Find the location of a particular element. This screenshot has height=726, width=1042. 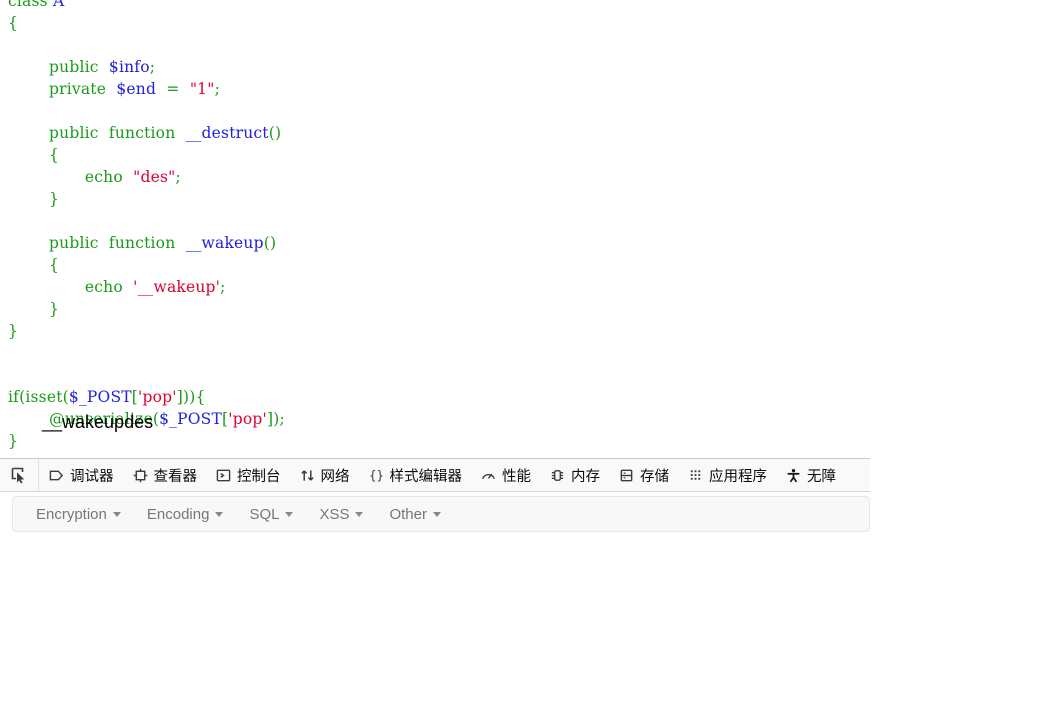

code-token: if is located at coordinates (14, 397).